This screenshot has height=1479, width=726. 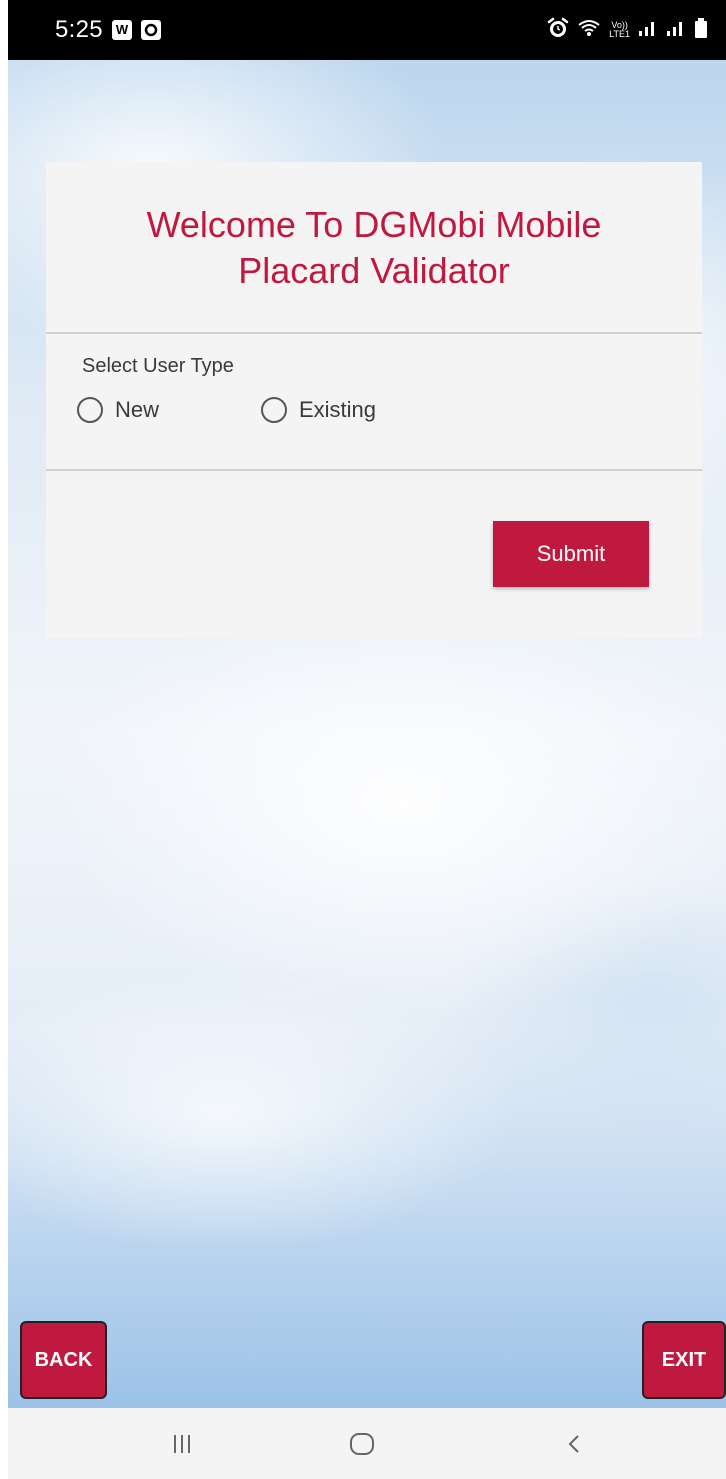 I want to click on w-app-icon: W, so click(x=122, y=30).